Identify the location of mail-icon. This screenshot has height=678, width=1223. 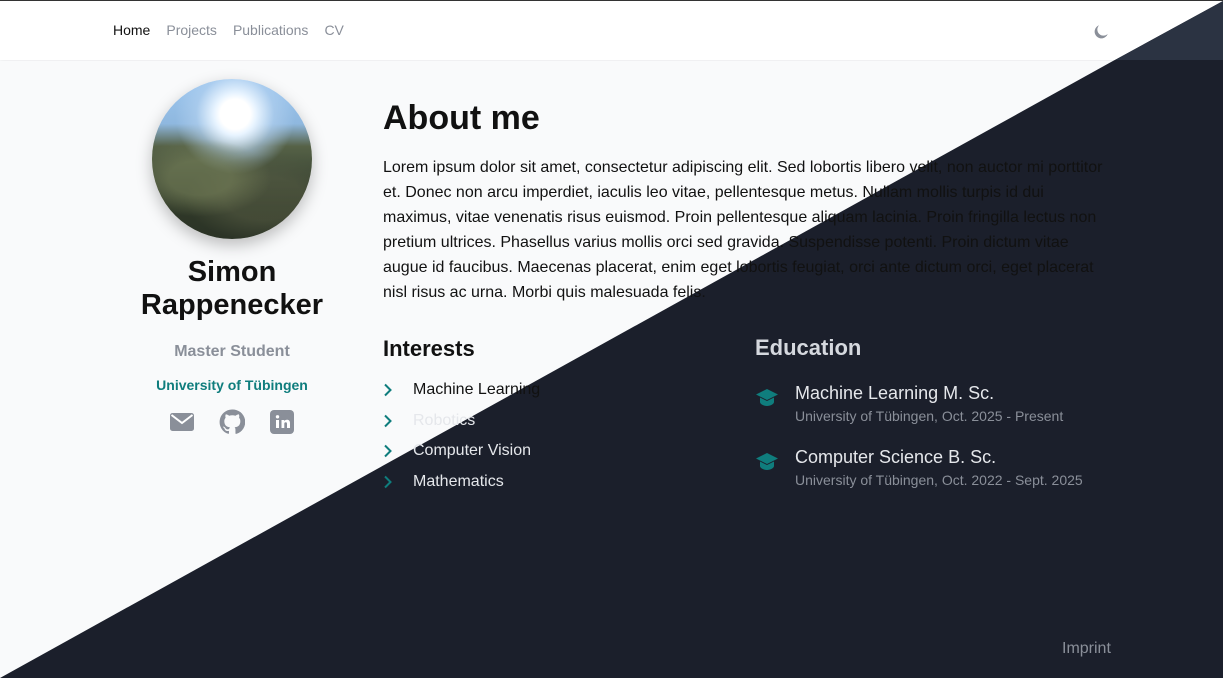
(182, 422).